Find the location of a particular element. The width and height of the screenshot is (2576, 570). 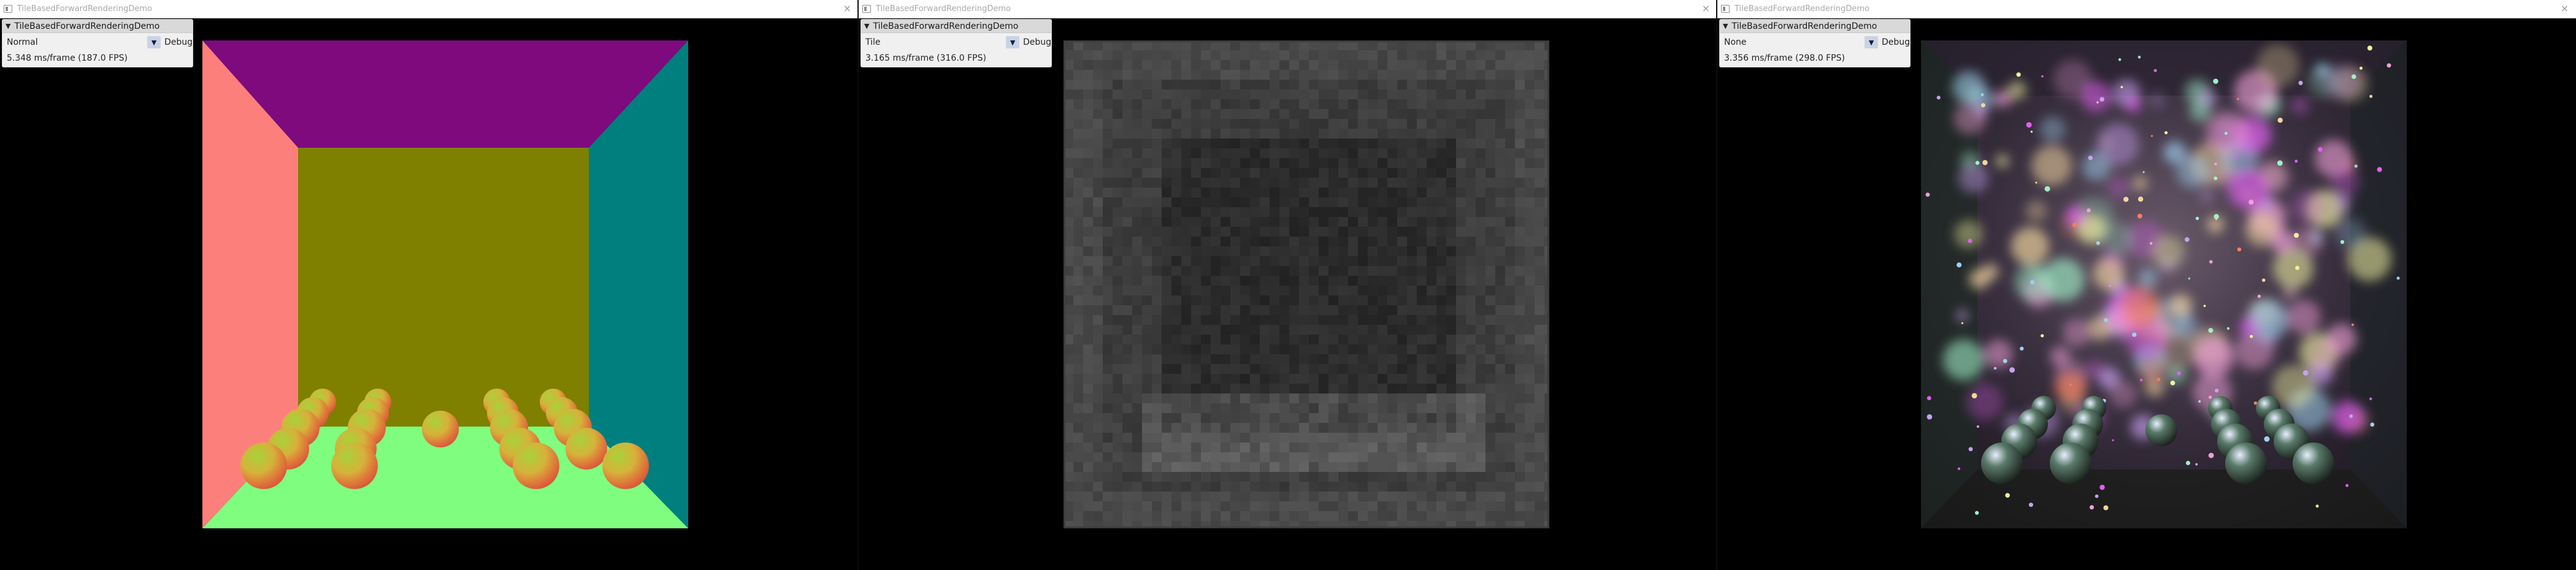

debug-mode-select: None is located at coordinates (1794, 42).